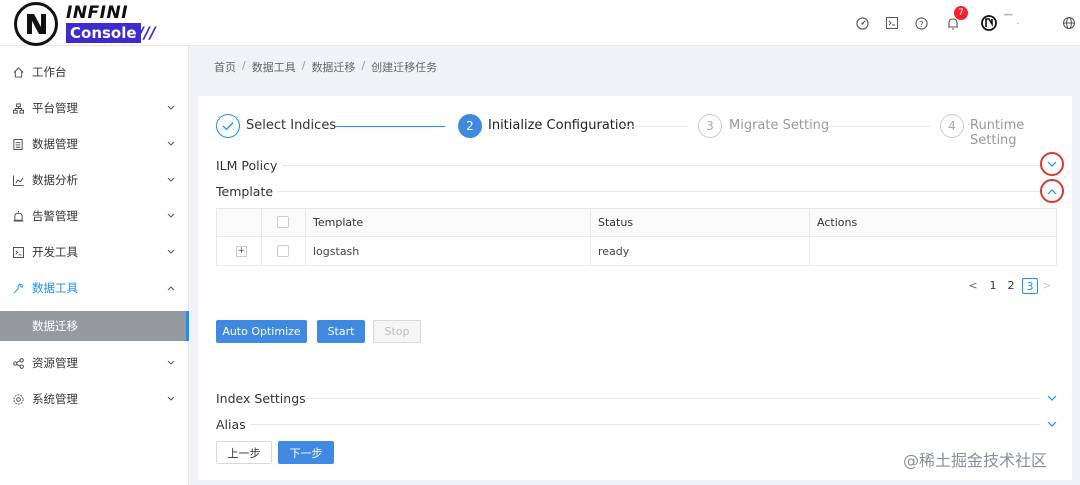 The image size is (1080, 485). I want to click on logo-text-infini: INFINI, so click(97, 13).